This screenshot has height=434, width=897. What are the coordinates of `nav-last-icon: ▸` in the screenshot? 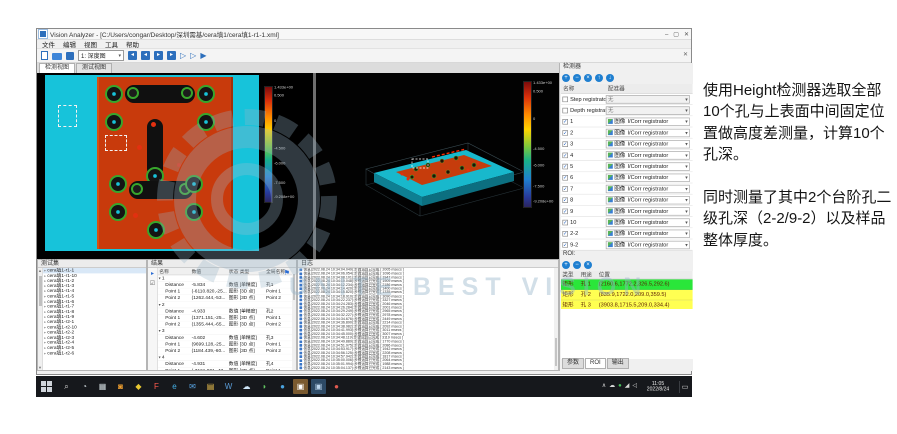 It's located at (171, 55).